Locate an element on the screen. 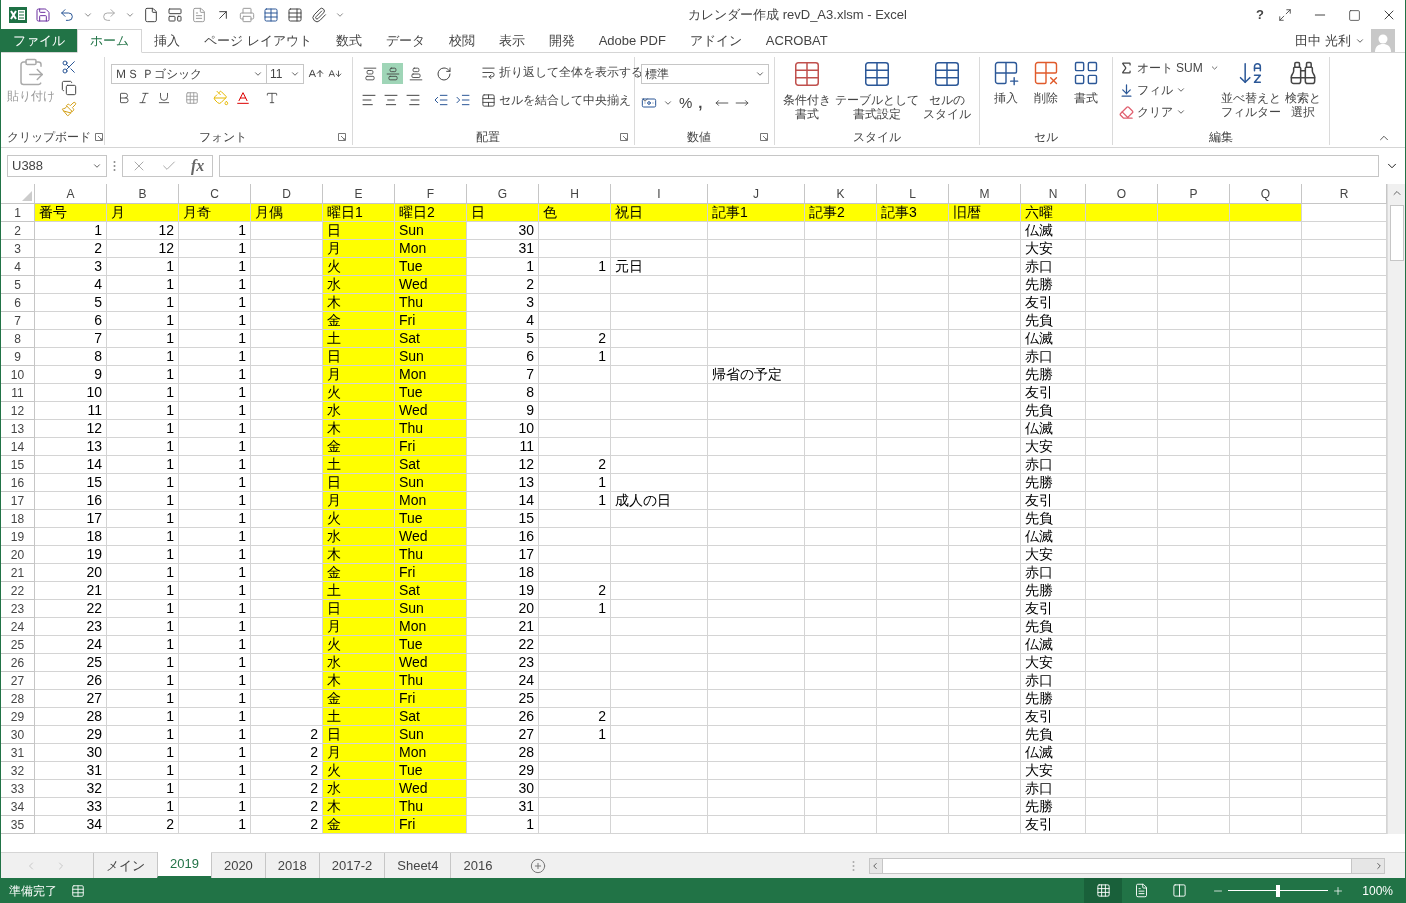 This screenshot has height=903, width=1406. indent-icon is located at coordinates (463, 100).